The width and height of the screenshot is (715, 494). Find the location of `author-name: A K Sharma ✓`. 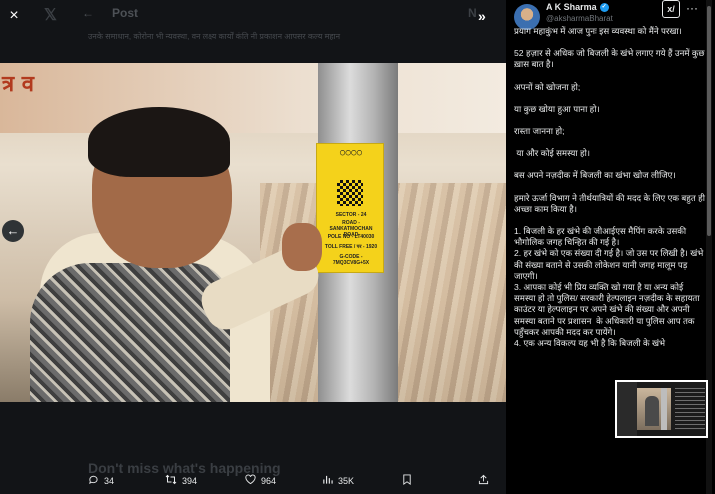

author-name: A K Sharma ✓ is located at coordinates (577, 7).